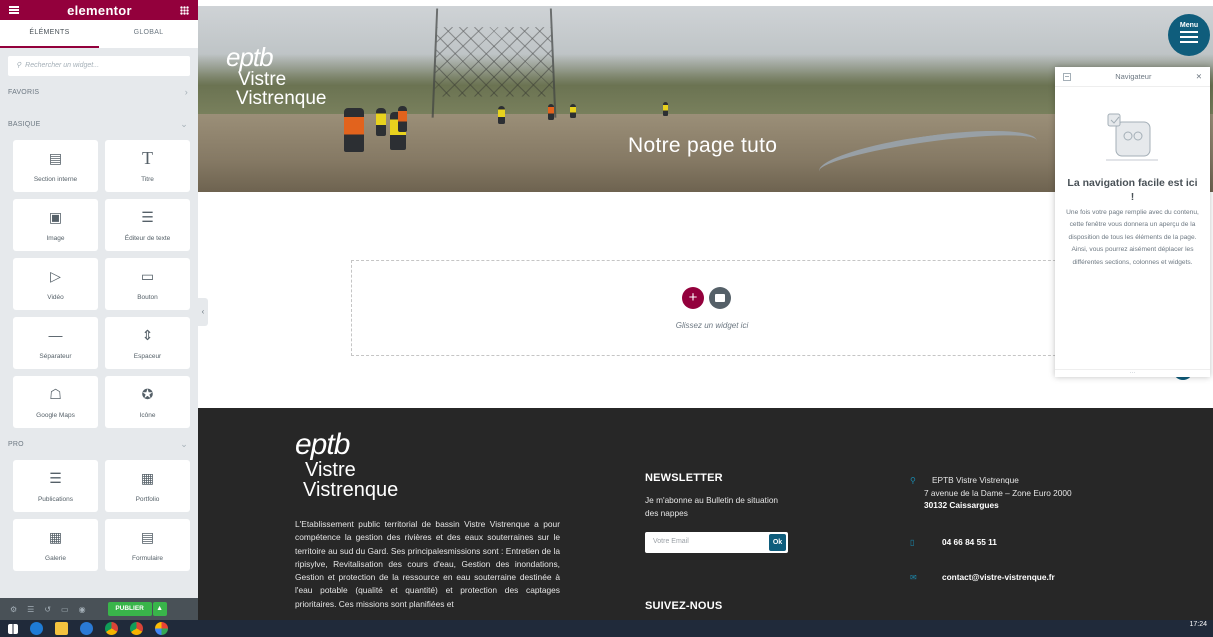 Image resolution: width=1213 pixels, height=637 pixels. I want to click on heading-icon: T, so click(147, 157).